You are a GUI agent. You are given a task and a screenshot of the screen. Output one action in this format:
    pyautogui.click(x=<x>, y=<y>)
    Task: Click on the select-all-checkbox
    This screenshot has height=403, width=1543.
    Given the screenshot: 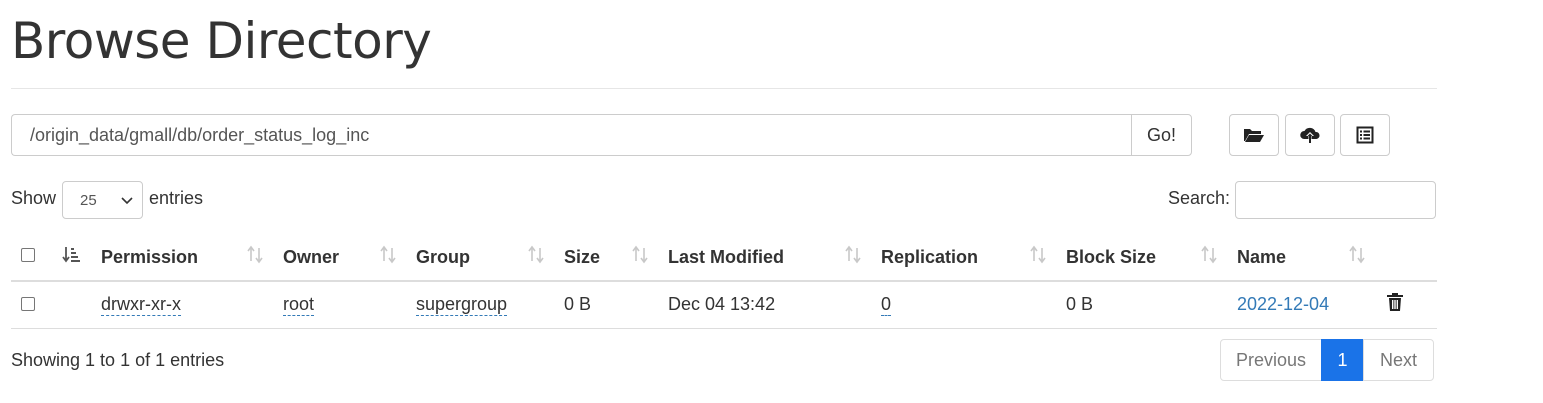 What is the action you would take?
    pyautogui.click(x=28, y=255)
    